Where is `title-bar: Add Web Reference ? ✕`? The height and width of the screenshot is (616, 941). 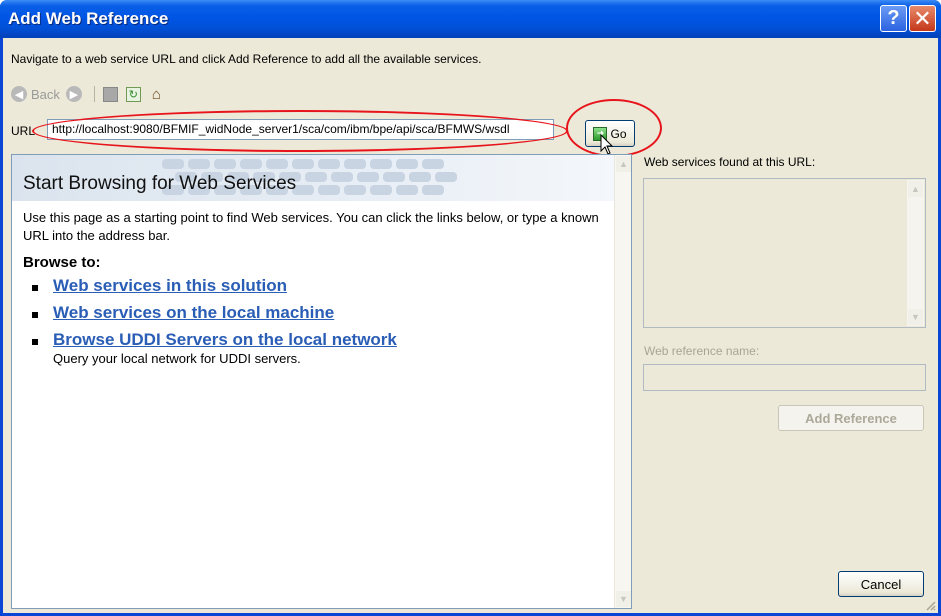 title-bar: Add Web Reference ? ✕ is located at coordinates (470, 19).